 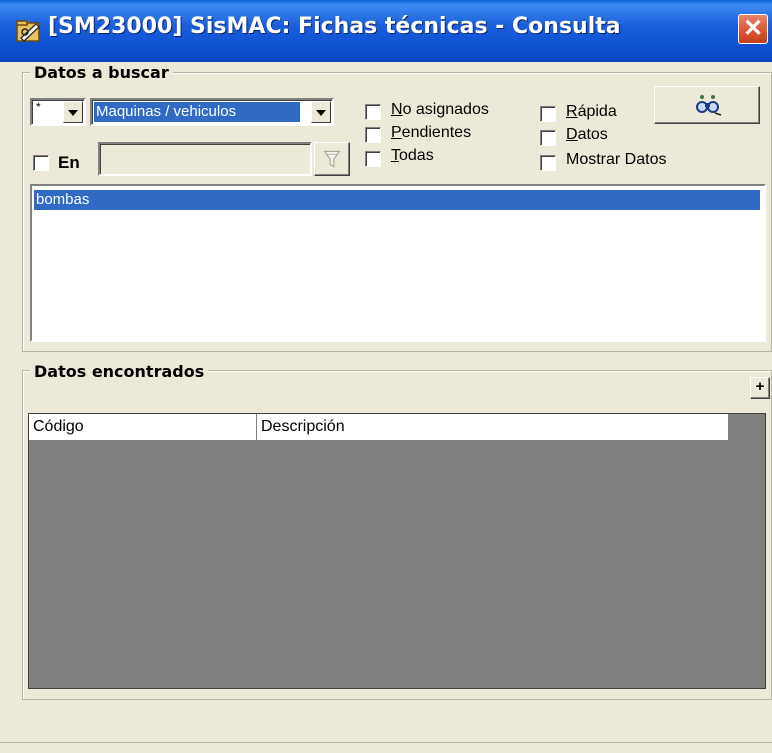 I want to click on search-binoculars-icon, so click(x=709, y=105).